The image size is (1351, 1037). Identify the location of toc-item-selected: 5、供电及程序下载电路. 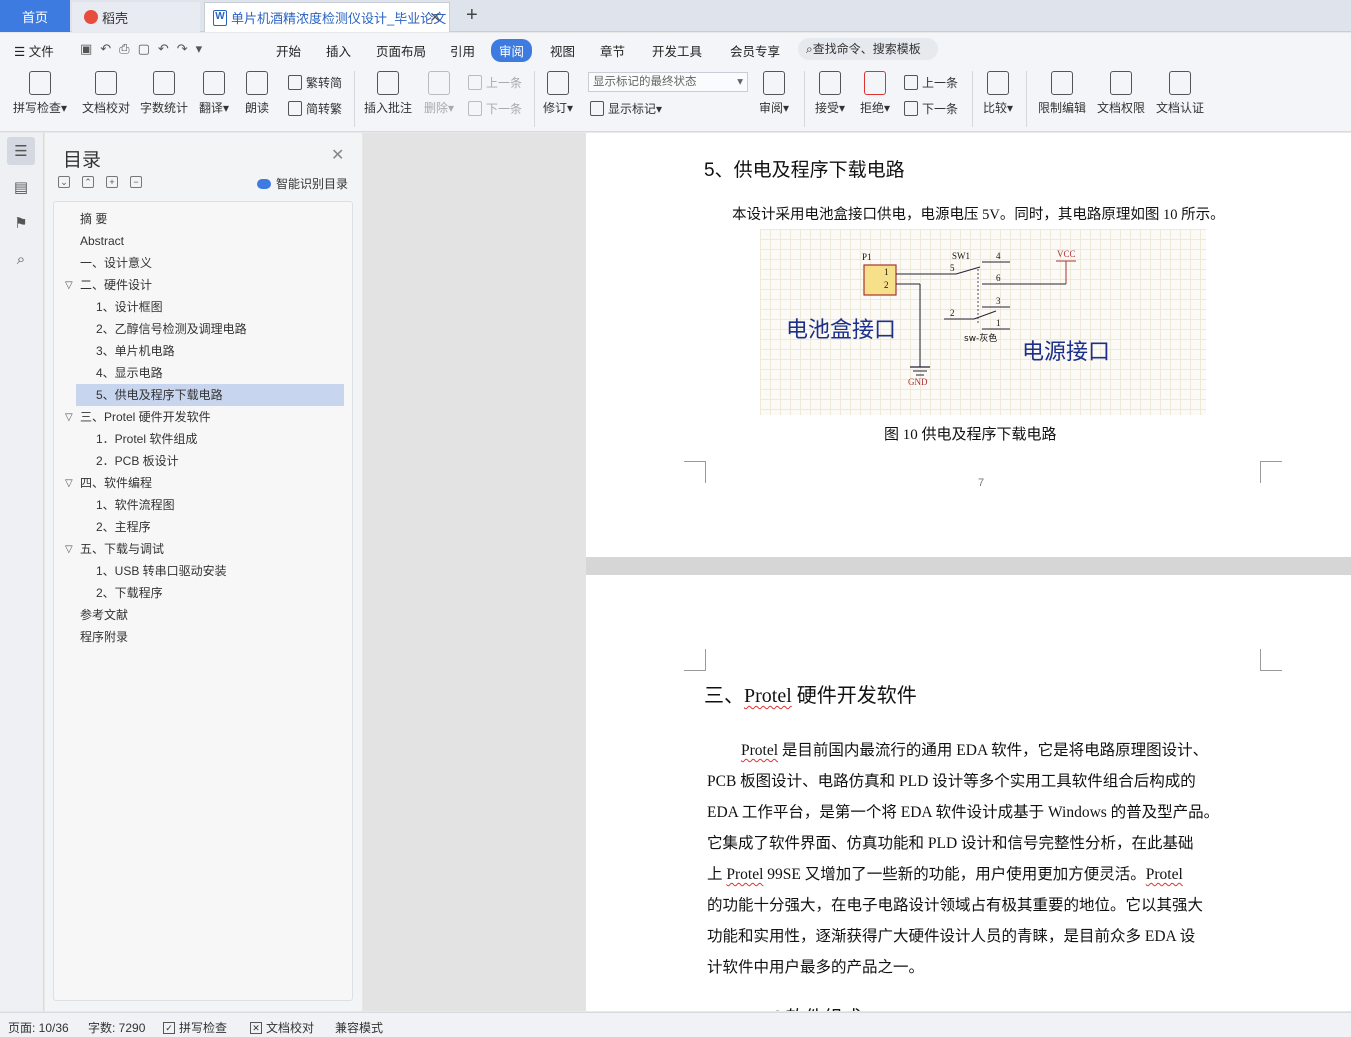
(210, 395).